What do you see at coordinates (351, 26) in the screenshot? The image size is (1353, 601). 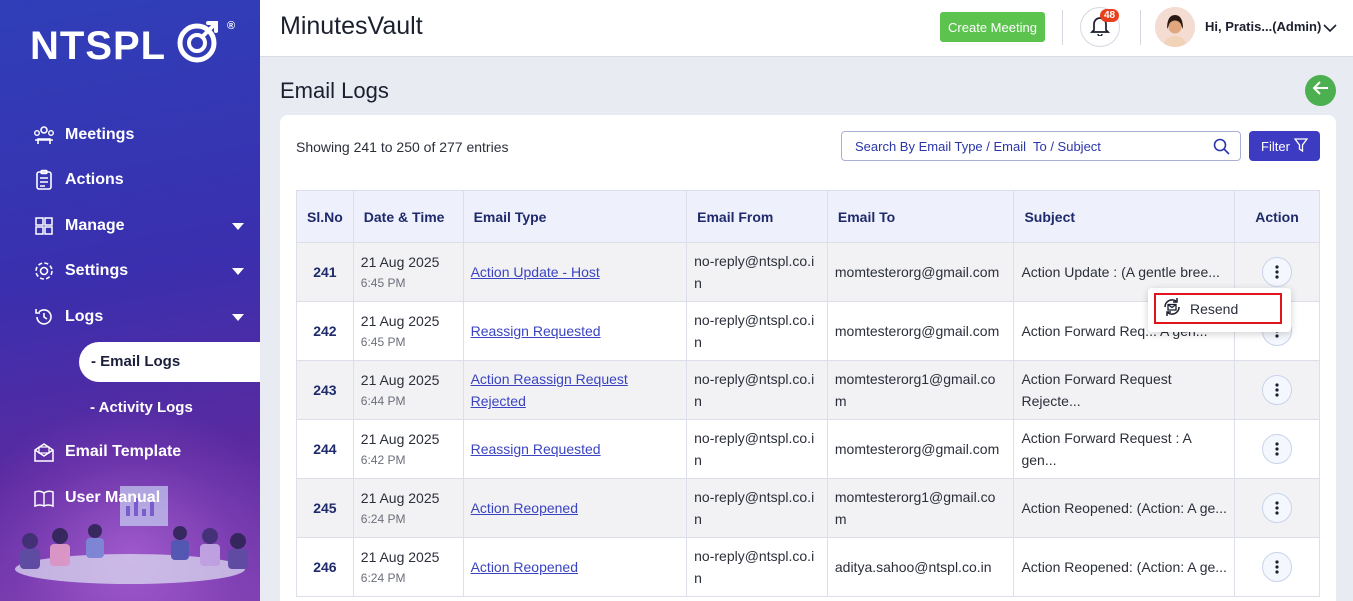 I see `app-title: MinutesVault` at bounding box center [351, 26].